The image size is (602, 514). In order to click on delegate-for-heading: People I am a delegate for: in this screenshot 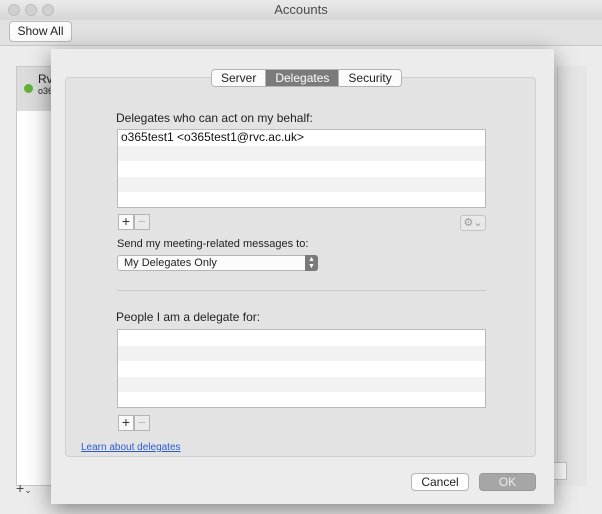, I will do `click(188, 317)`.